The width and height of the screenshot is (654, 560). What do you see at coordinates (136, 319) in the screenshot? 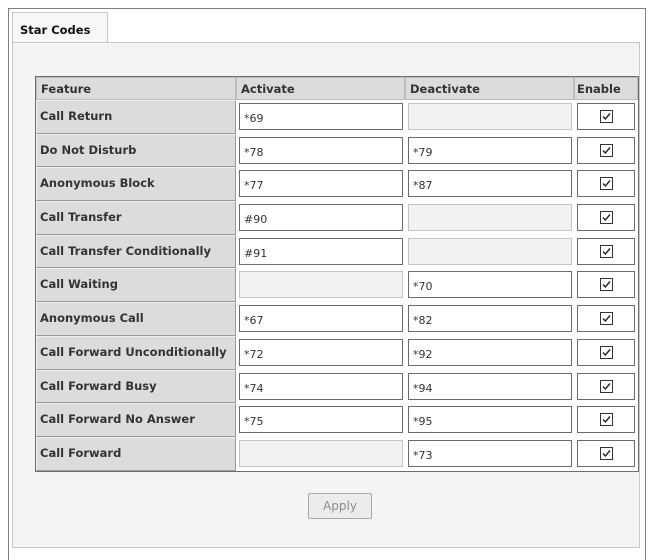
I see `feature-label: Anonymous Call` at bounding box center [136, 319].